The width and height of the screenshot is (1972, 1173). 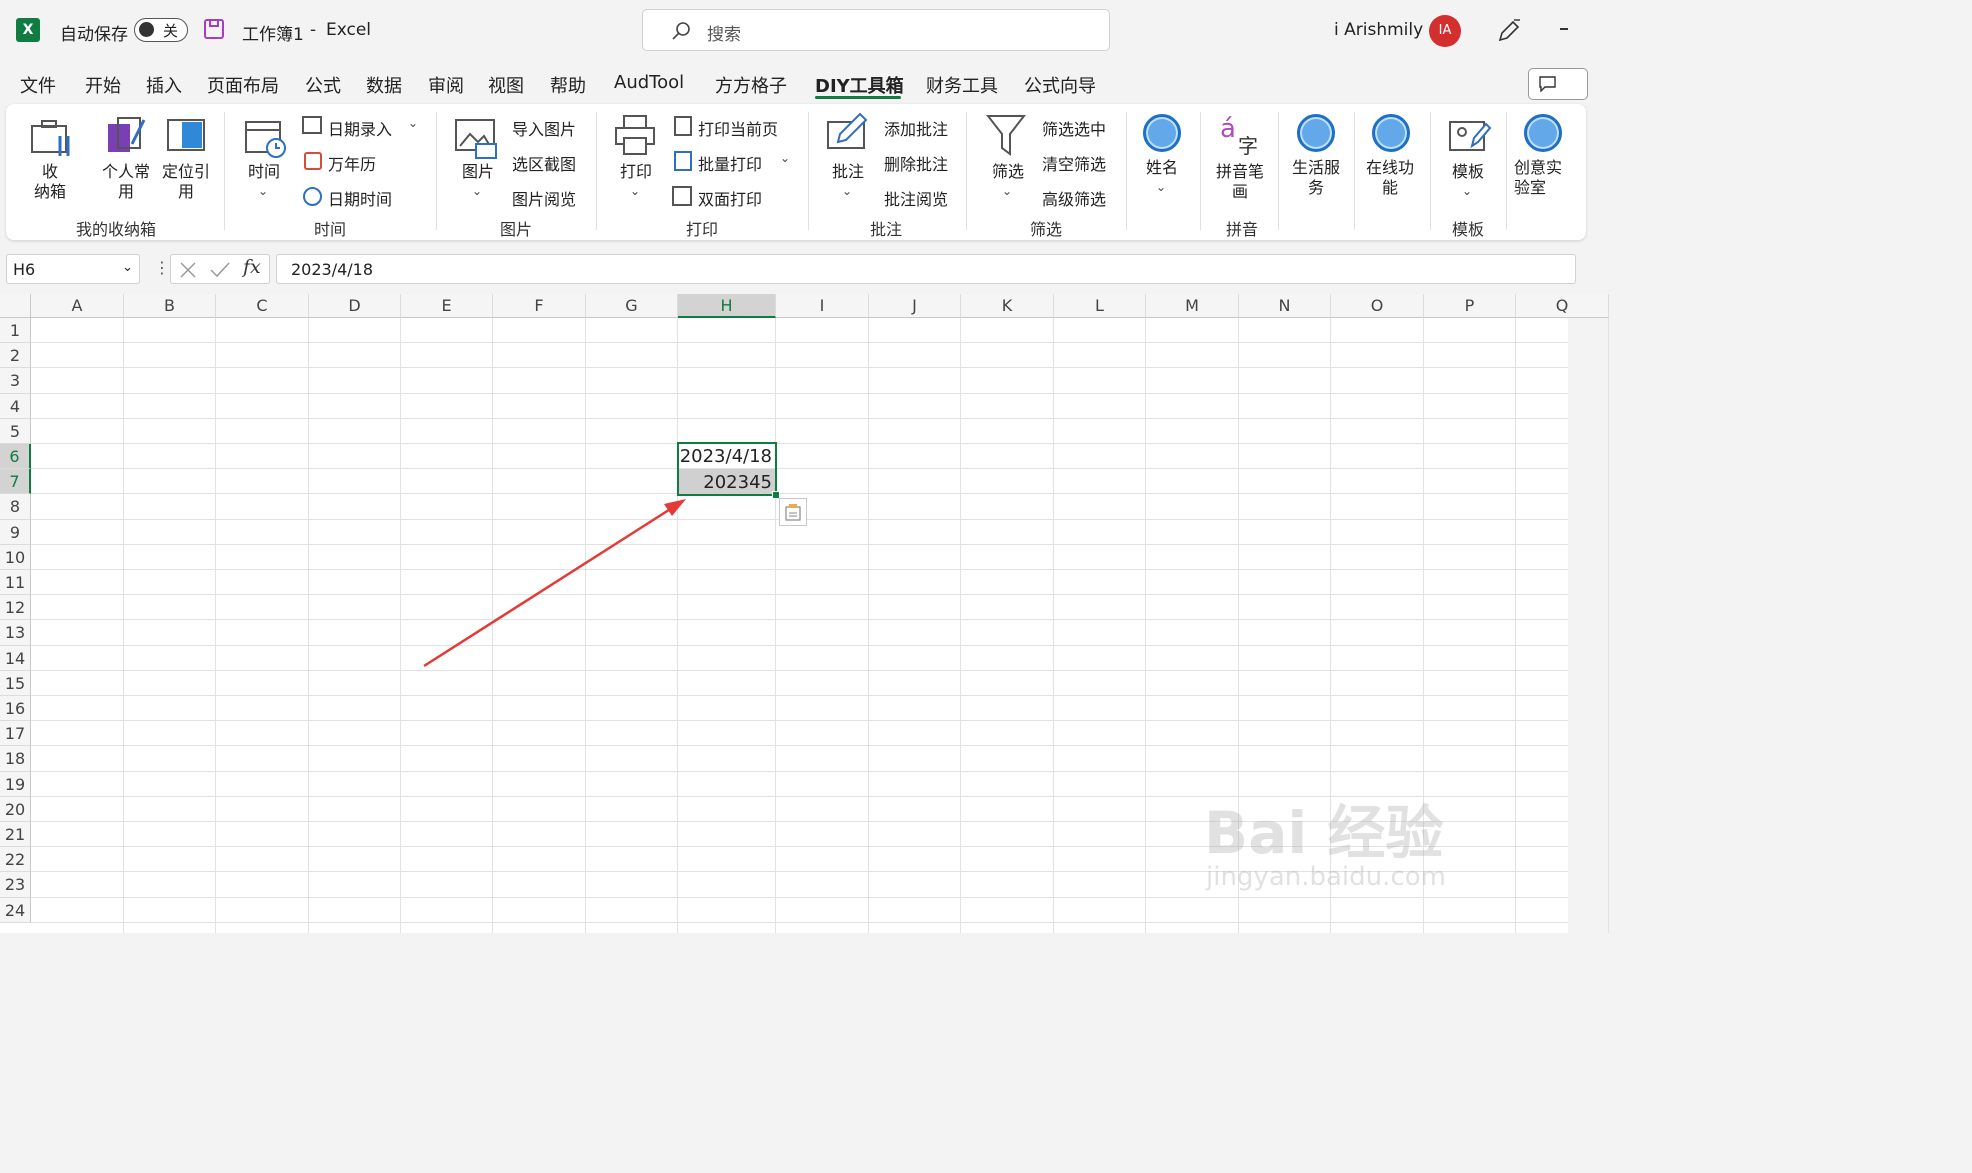 I want to click on filter-selected-button: 筛选选中, so click(x=1074, y=128).